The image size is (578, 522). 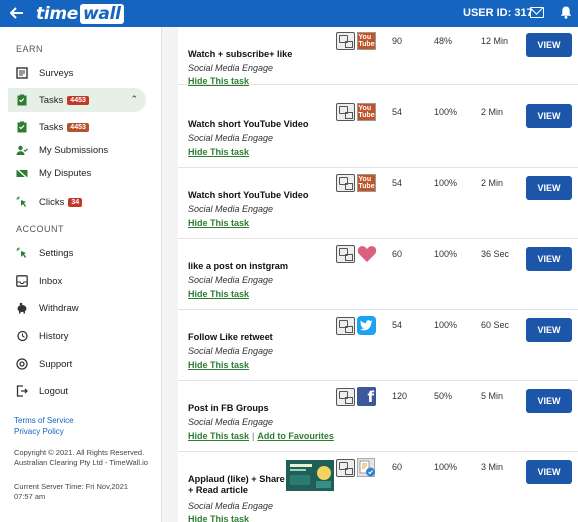 I want to click on sidebar-item-tasks-sub: Tasks 4453, so click(x=77, y=127).